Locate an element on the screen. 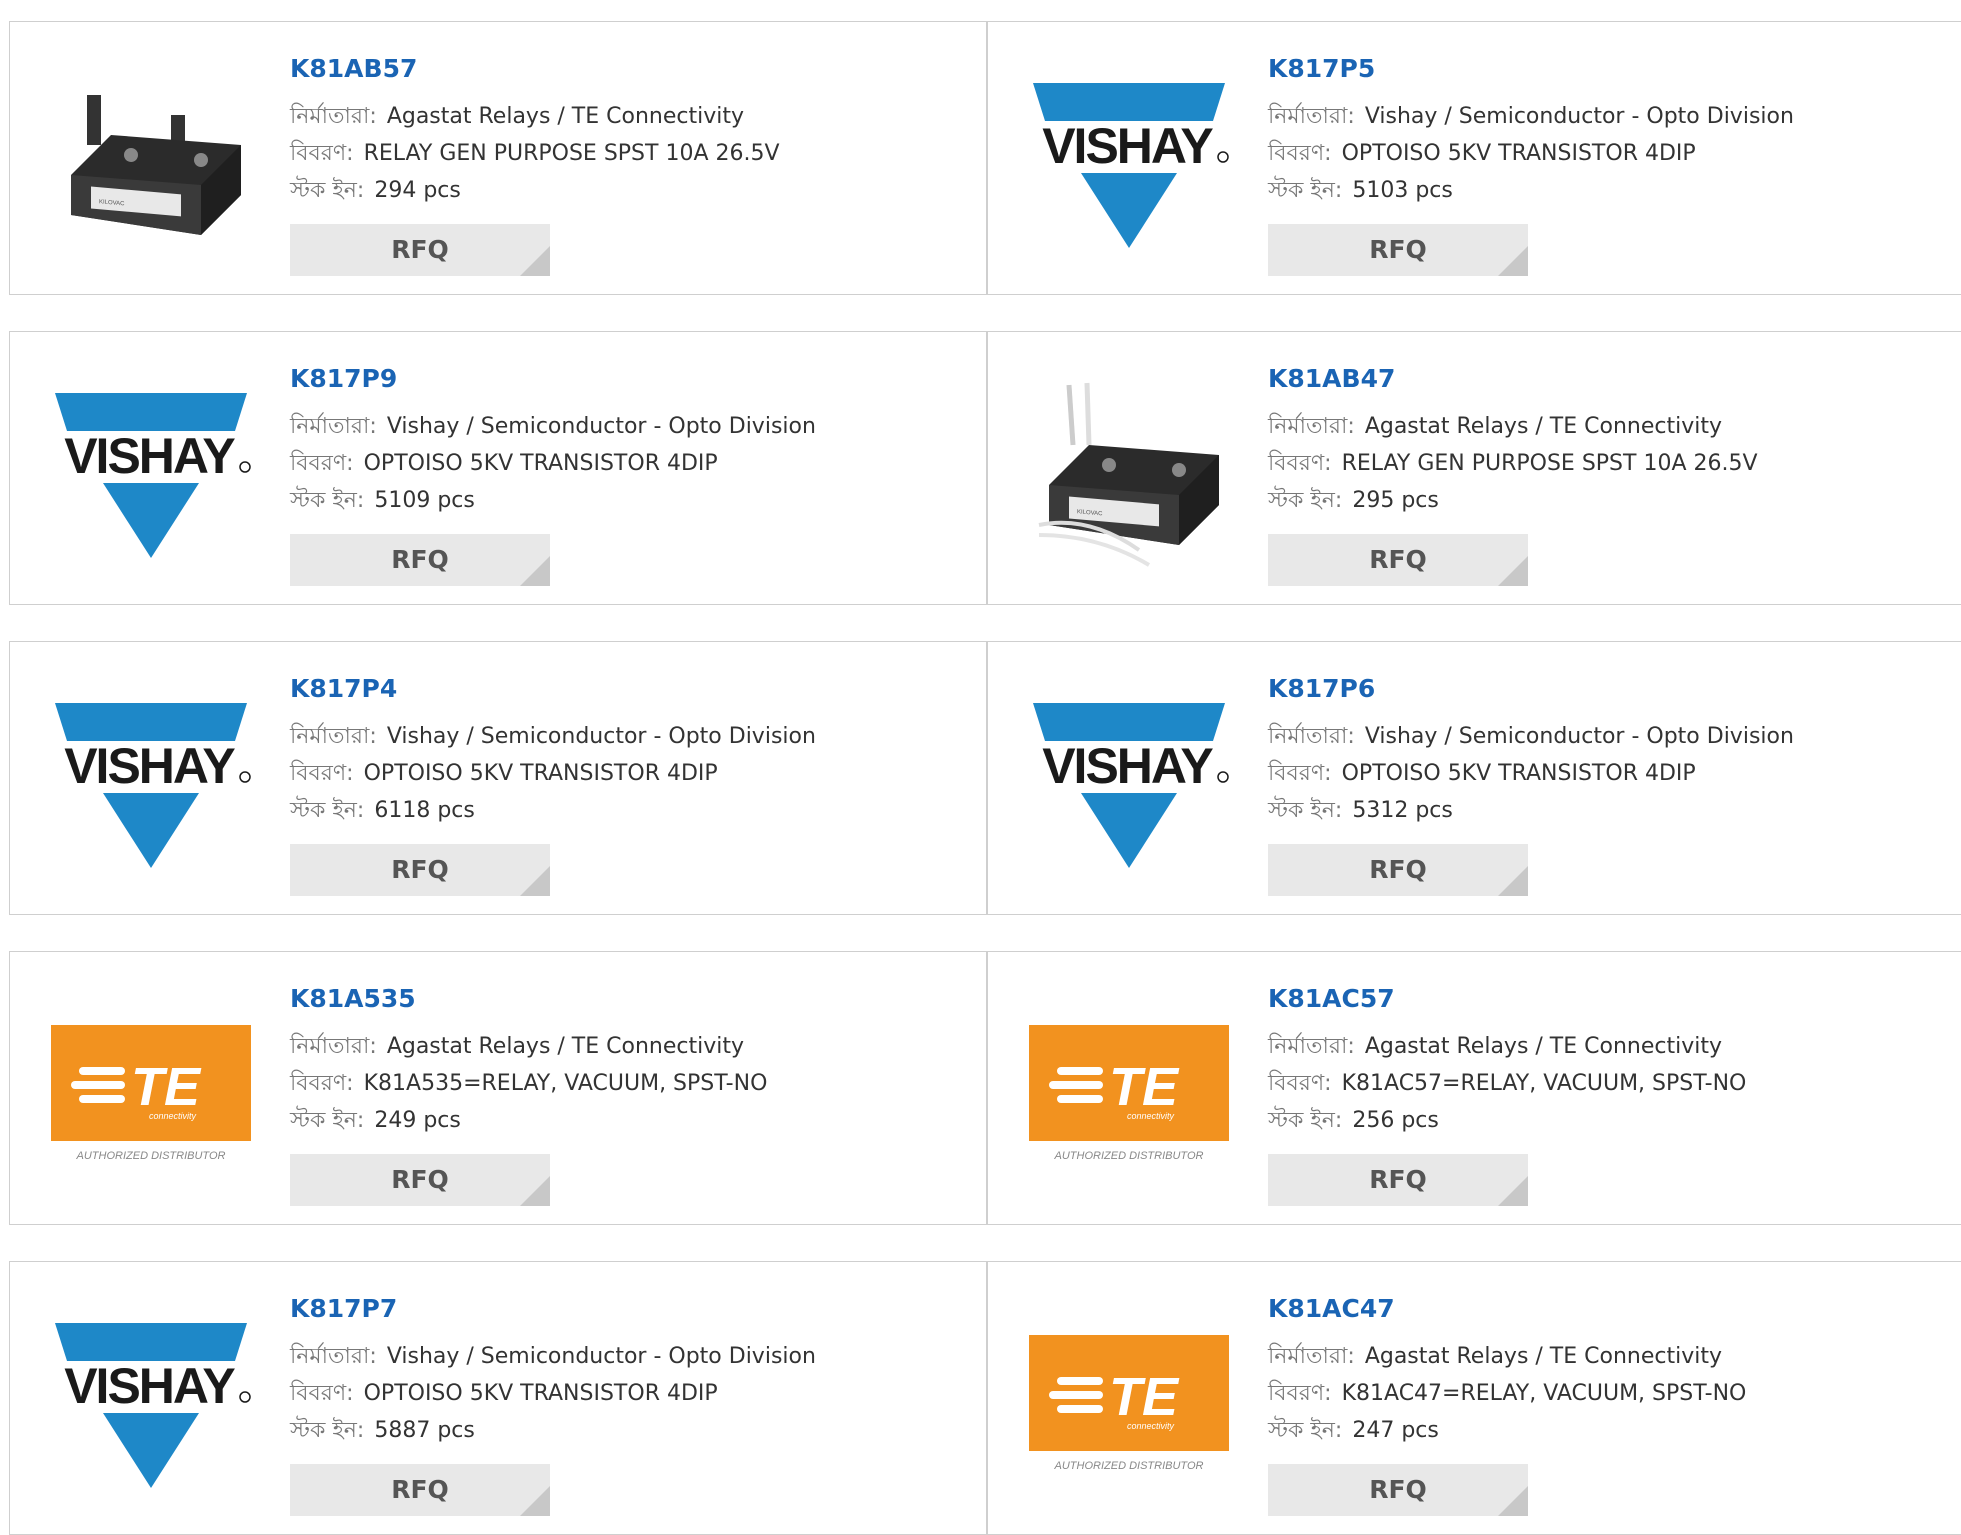  description-row: বিবরণ: K81AC47=RELAY, VACUUM, SPST-NO is located at coordinates (1507, 1393).